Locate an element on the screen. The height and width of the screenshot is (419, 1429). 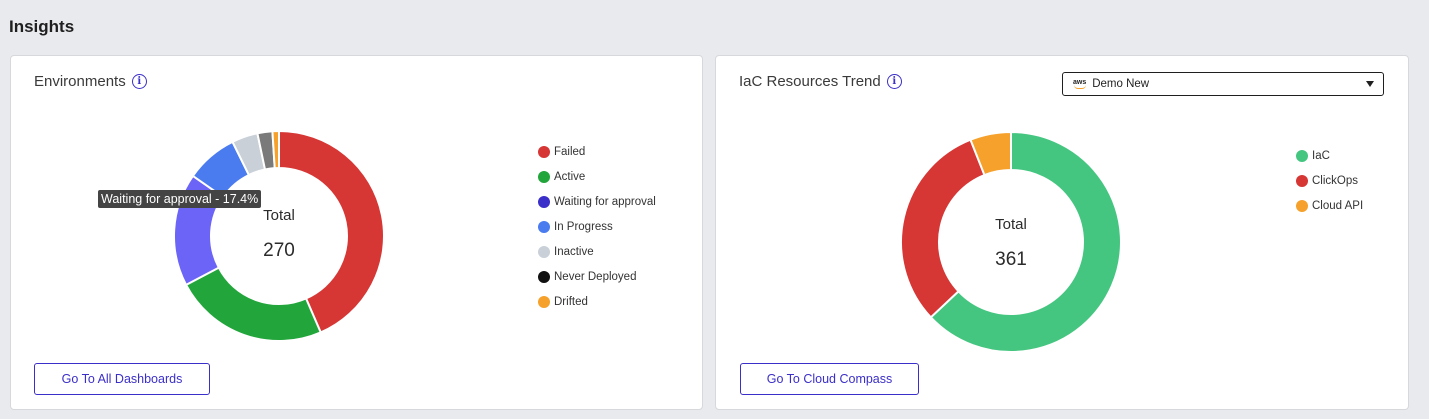
legend-item: ClickOps is located at coordinates (1329, 180).